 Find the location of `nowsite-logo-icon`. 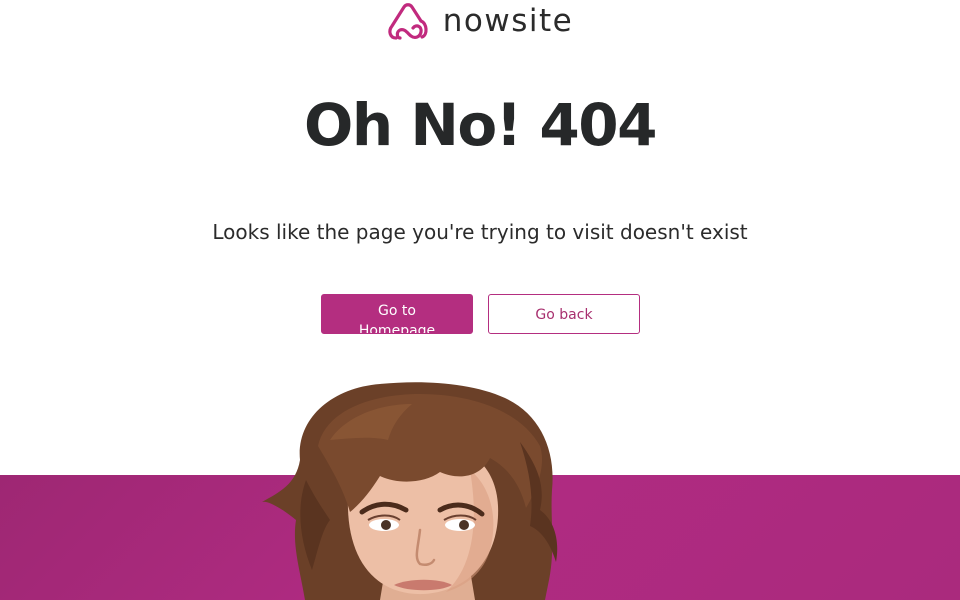

nowsite-logo-icon is located at coordinates (408, 21).